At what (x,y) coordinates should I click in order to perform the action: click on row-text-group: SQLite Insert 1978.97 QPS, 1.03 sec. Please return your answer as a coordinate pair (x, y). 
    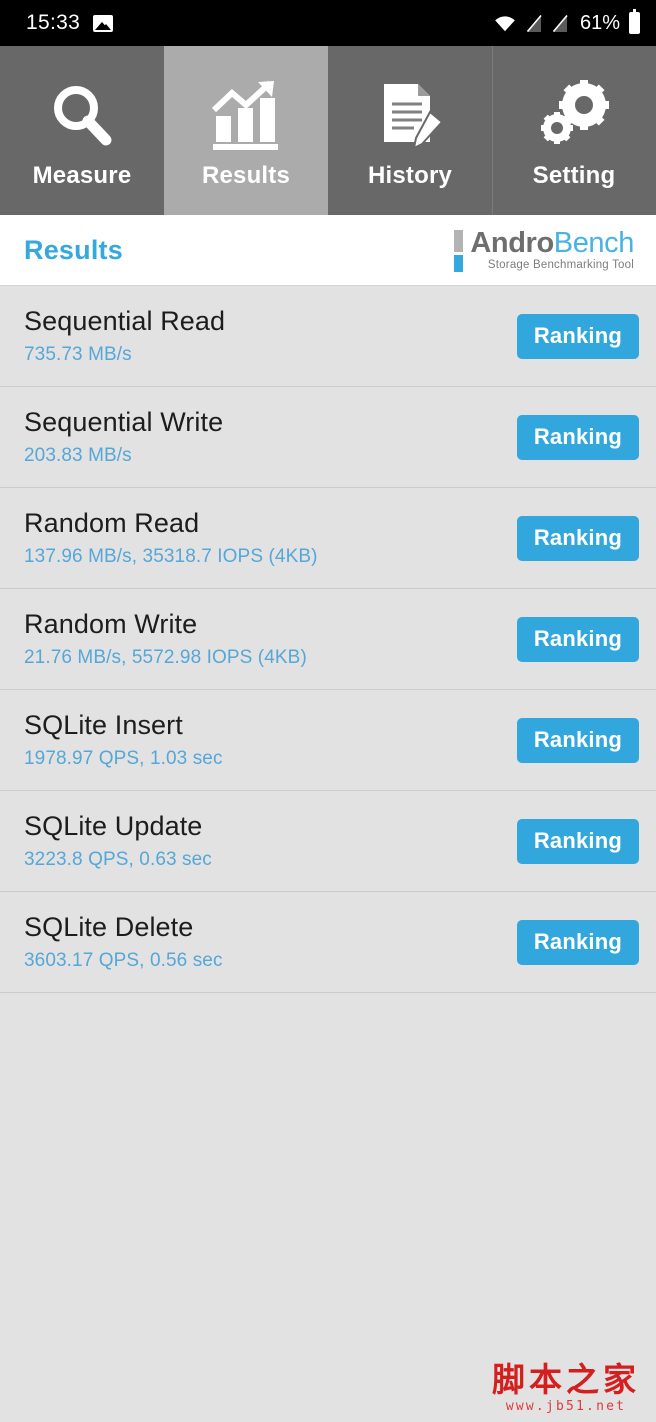
    Looking at the image, I should click on (123, 740).